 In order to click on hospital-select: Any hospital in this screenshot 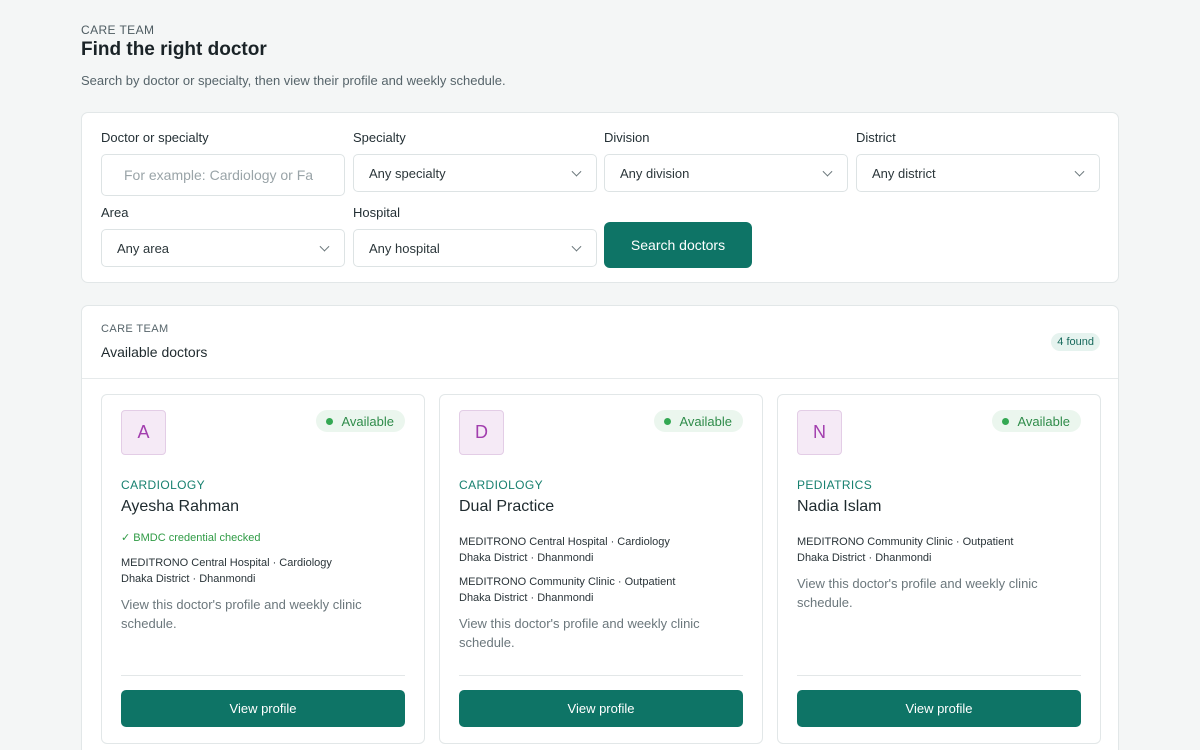, I will do `click(475, 248)`.